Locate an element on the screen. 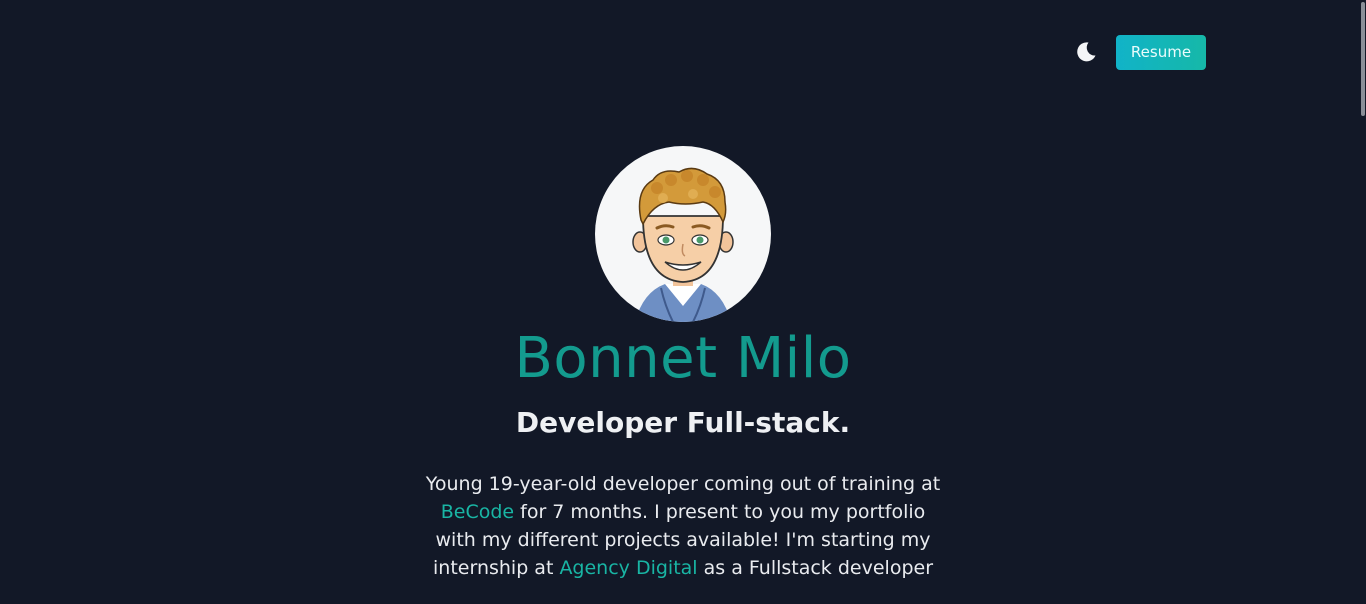 The height and width of the screenshot is (604, 1366). bio-text: as a Fullstack developer is located at coordinates (815, 568).